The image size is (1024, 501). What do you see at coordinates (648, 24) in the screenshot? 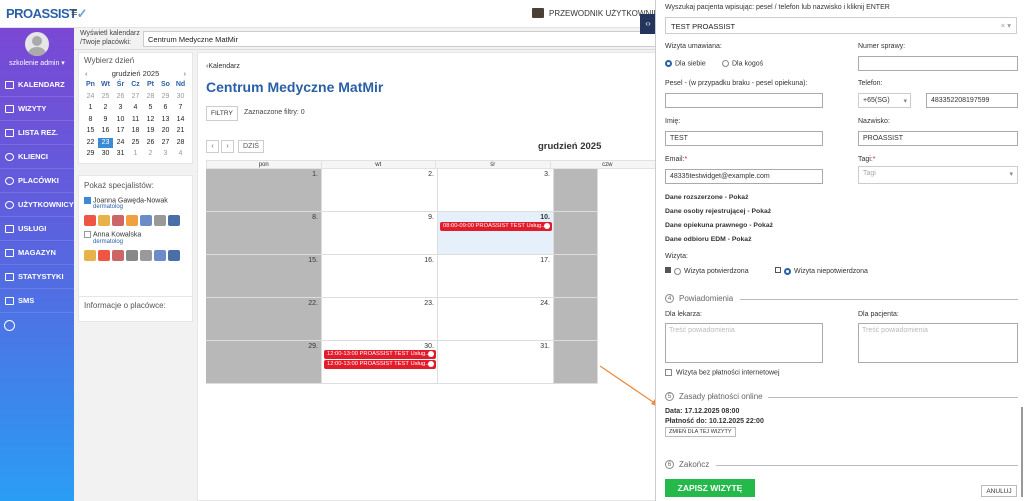
I see `collapse-panel-button: ‹›` at bounding box center [648, 24].